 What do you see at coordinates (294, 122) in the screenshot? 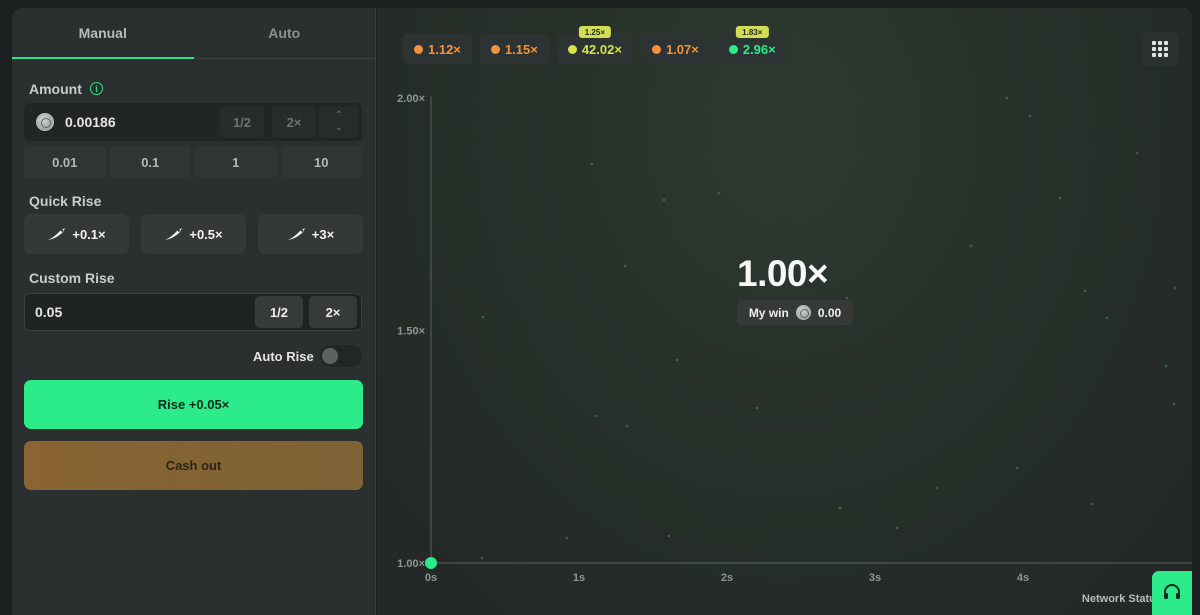
I see `amount-double-button: 2×` at bounding box center [294, 122].